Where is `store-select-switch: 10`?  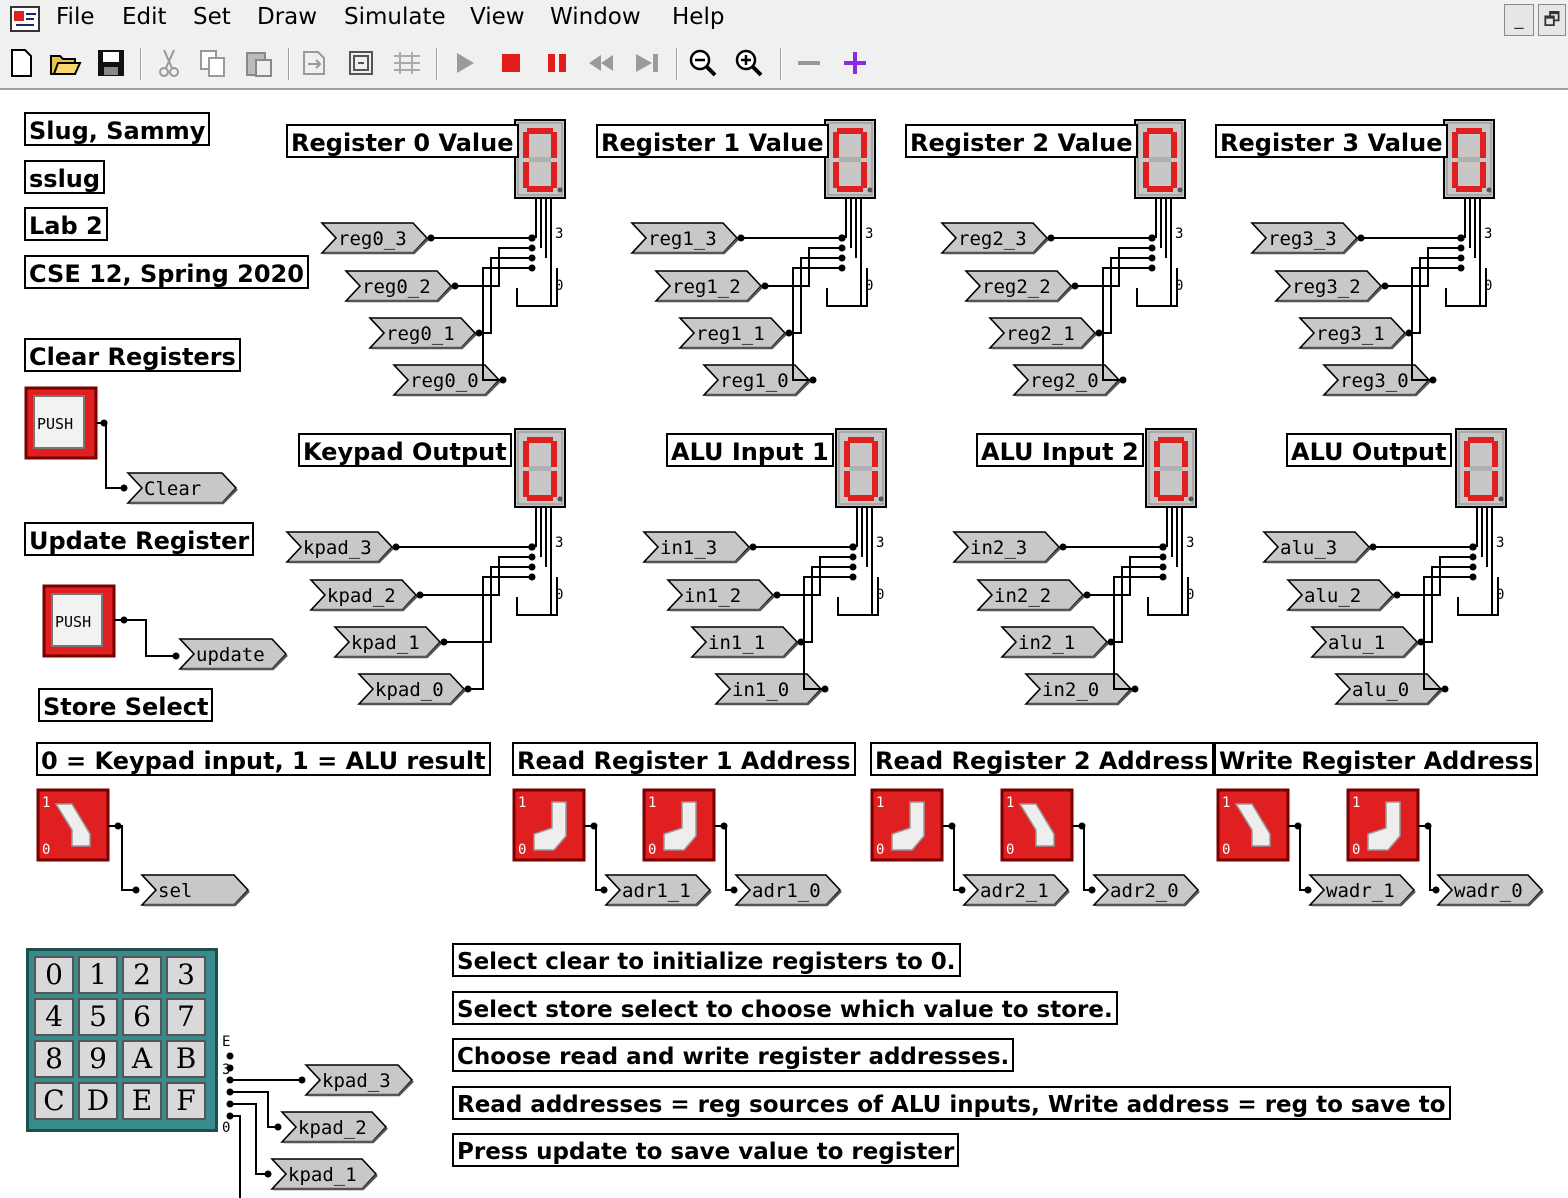 store-select-switch: 10 is located at coordinates (73, 825).